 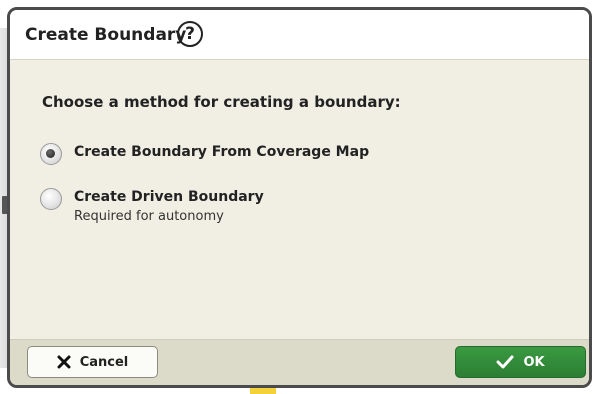 I want to click on option-text: Create Boundary From Coverage Map, so click(x=221, y=152).